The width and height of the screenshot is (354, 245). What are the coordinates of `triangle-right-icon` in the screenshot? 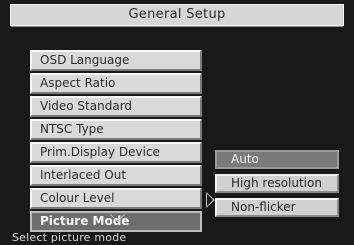 It's located at (210, 200).